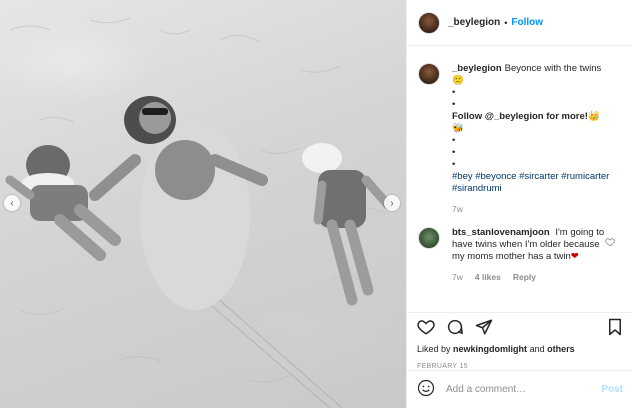 The height and width of the screenshot is (408, 632). Describe the element at coordinates (477, 68) in the screenshot. I see `caption-username: _beylegion` at that location.